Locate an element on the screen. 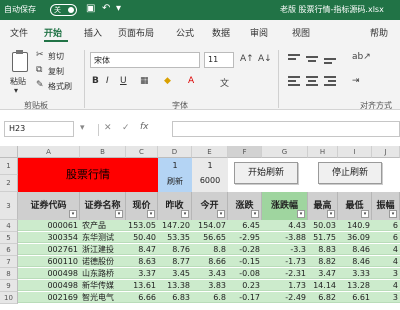 Image resolution: width=400 pixels, height=310 pixels. table-cell: 8.77 is located at coordinates (175, 261).